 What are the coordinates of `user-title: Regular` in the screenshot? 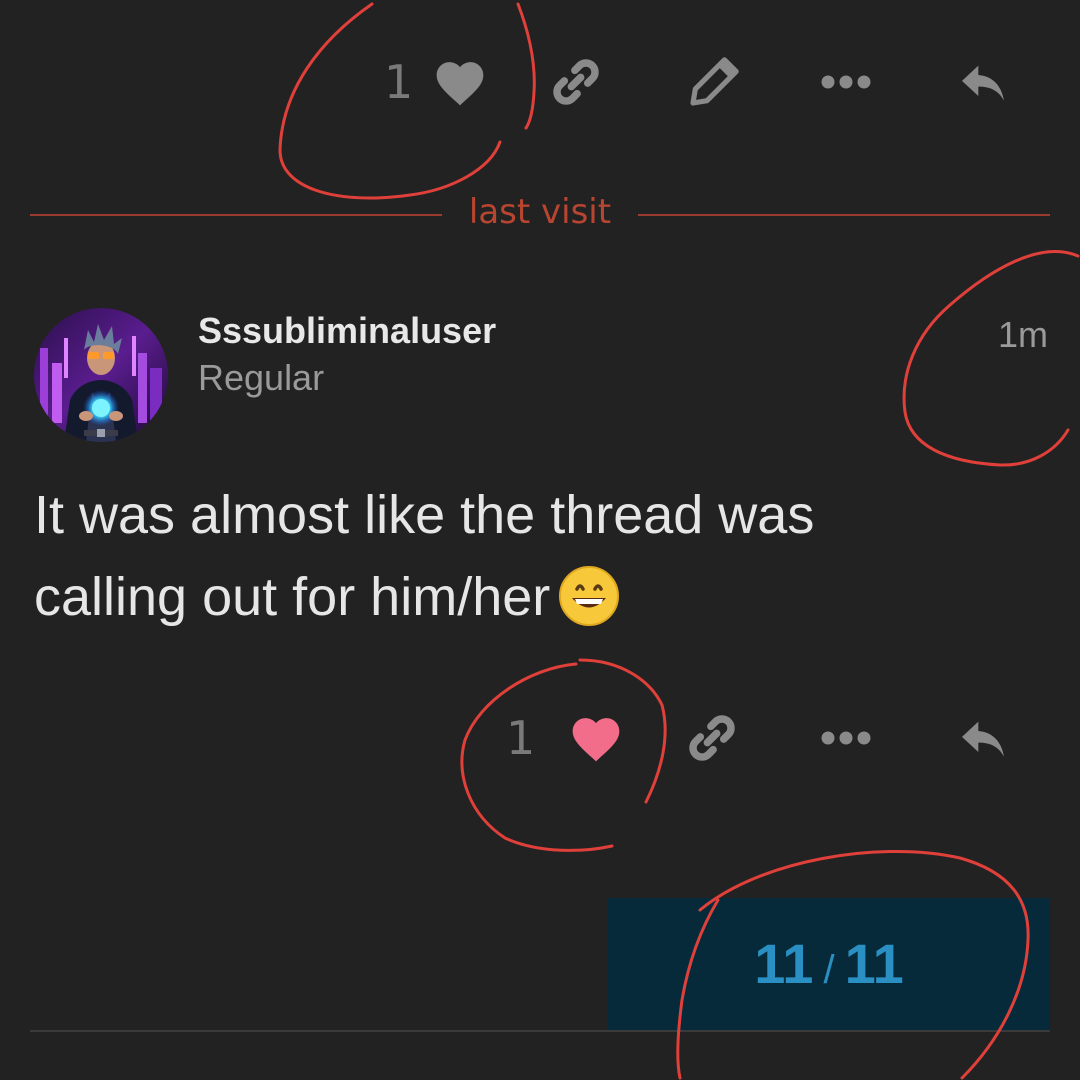 It's located at (261, 377).